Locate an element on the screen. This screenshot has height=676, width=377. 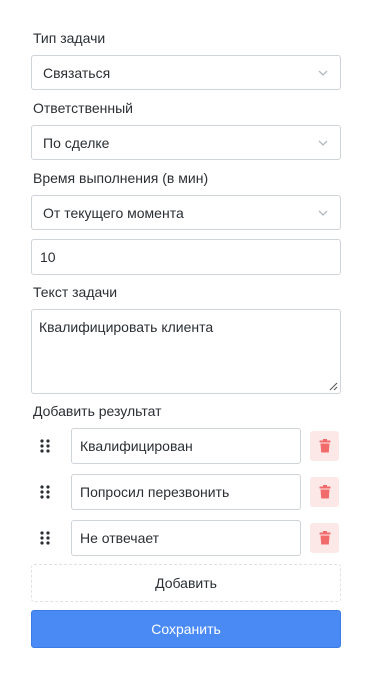
resize-grip-icon is located at coordinates (333, 386).